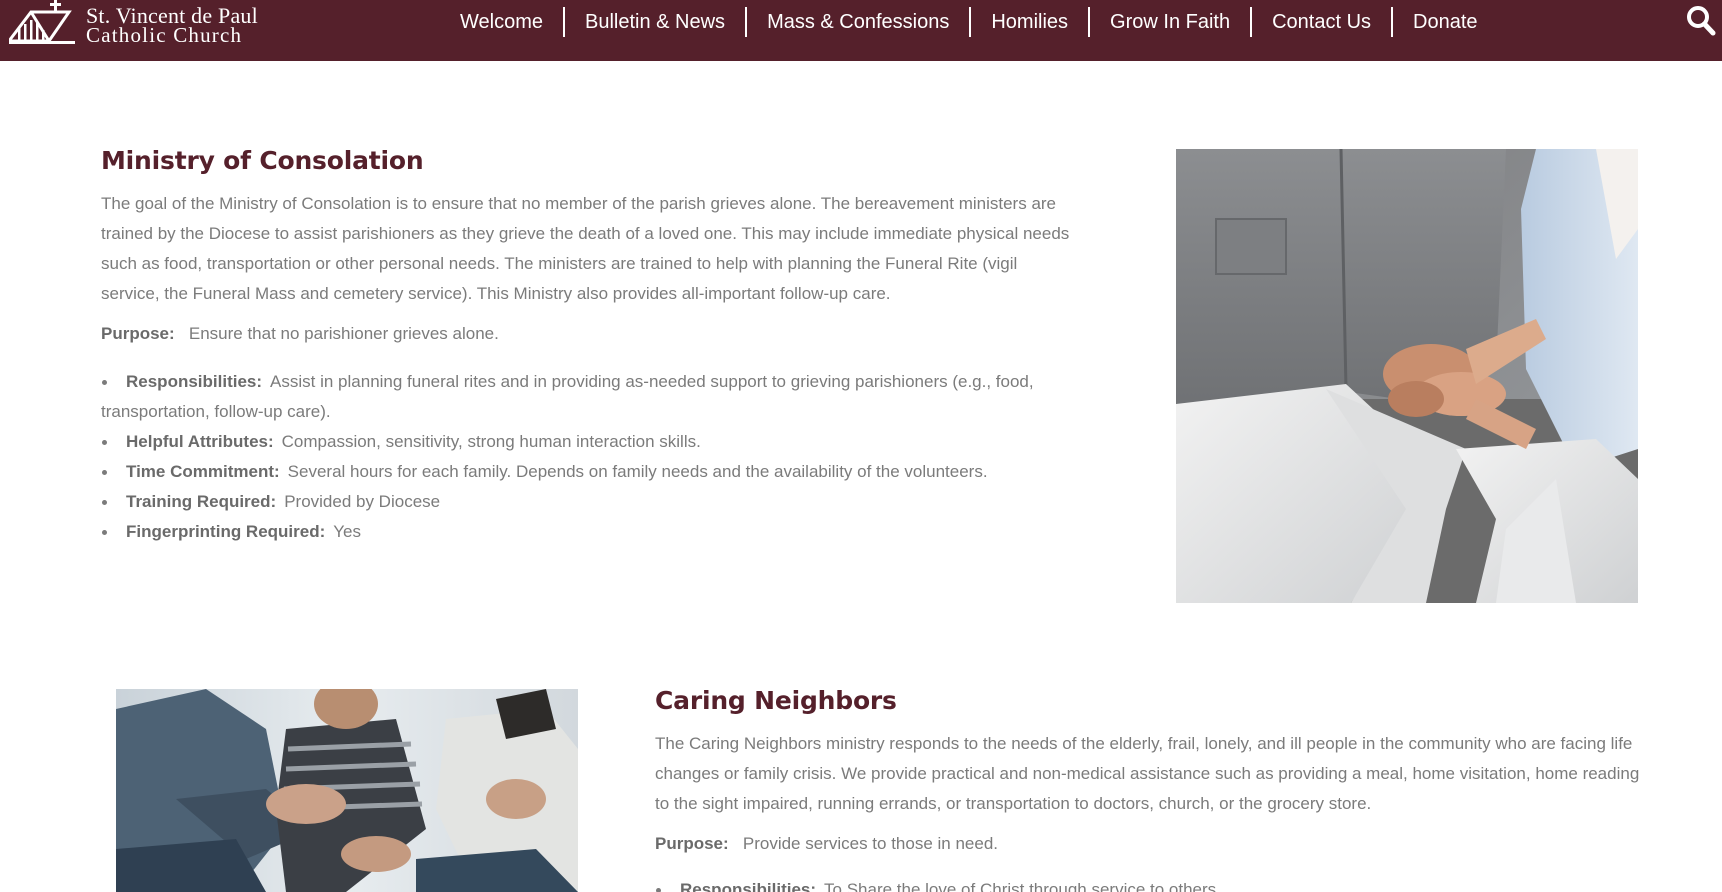 The image size is (1722, 892). I want to click on church-icon, so click(42, 22).